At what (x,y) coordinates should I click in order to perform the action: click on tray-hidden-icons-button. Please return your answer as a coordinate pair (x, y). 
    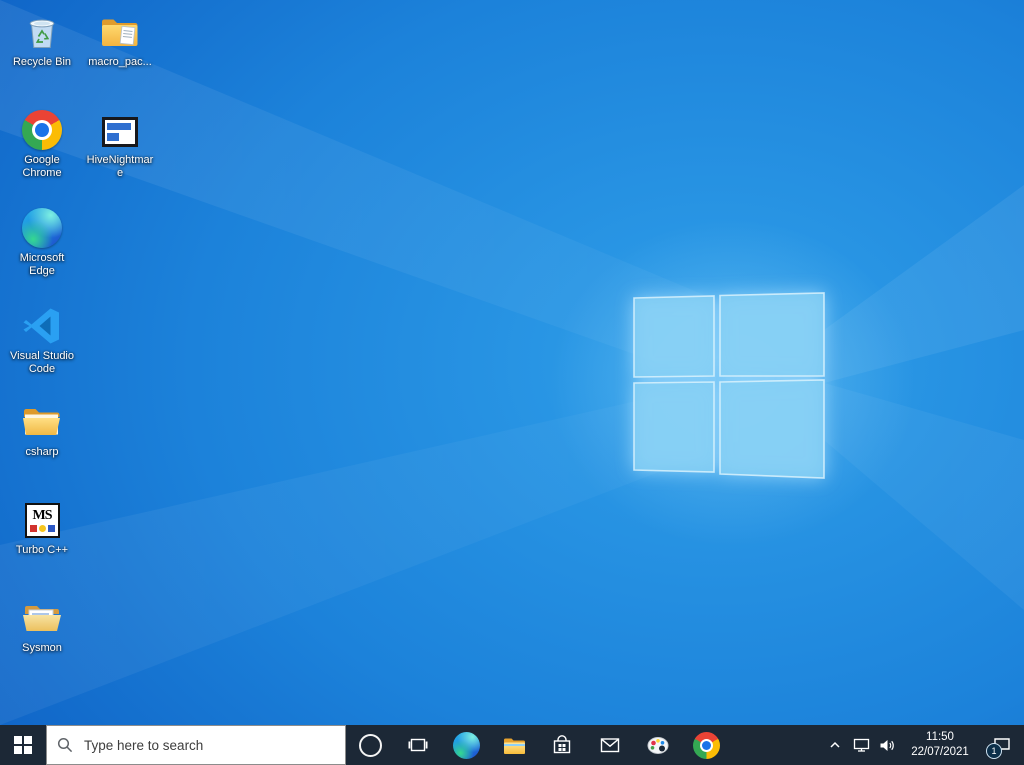
    Looking at the image, I should click on (835, 745).